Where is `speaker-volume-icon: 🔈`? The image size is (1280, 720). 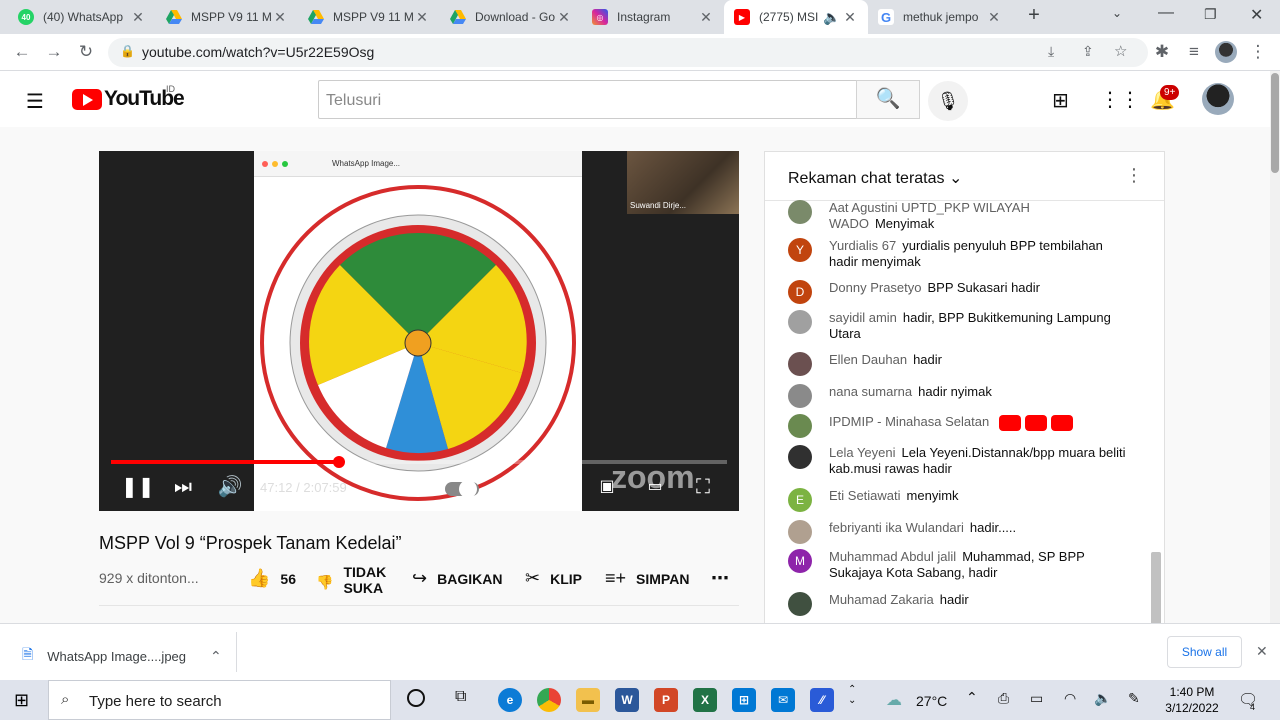 speaker-volume-icon: 🔈 is located at coordinates (1102, 698).